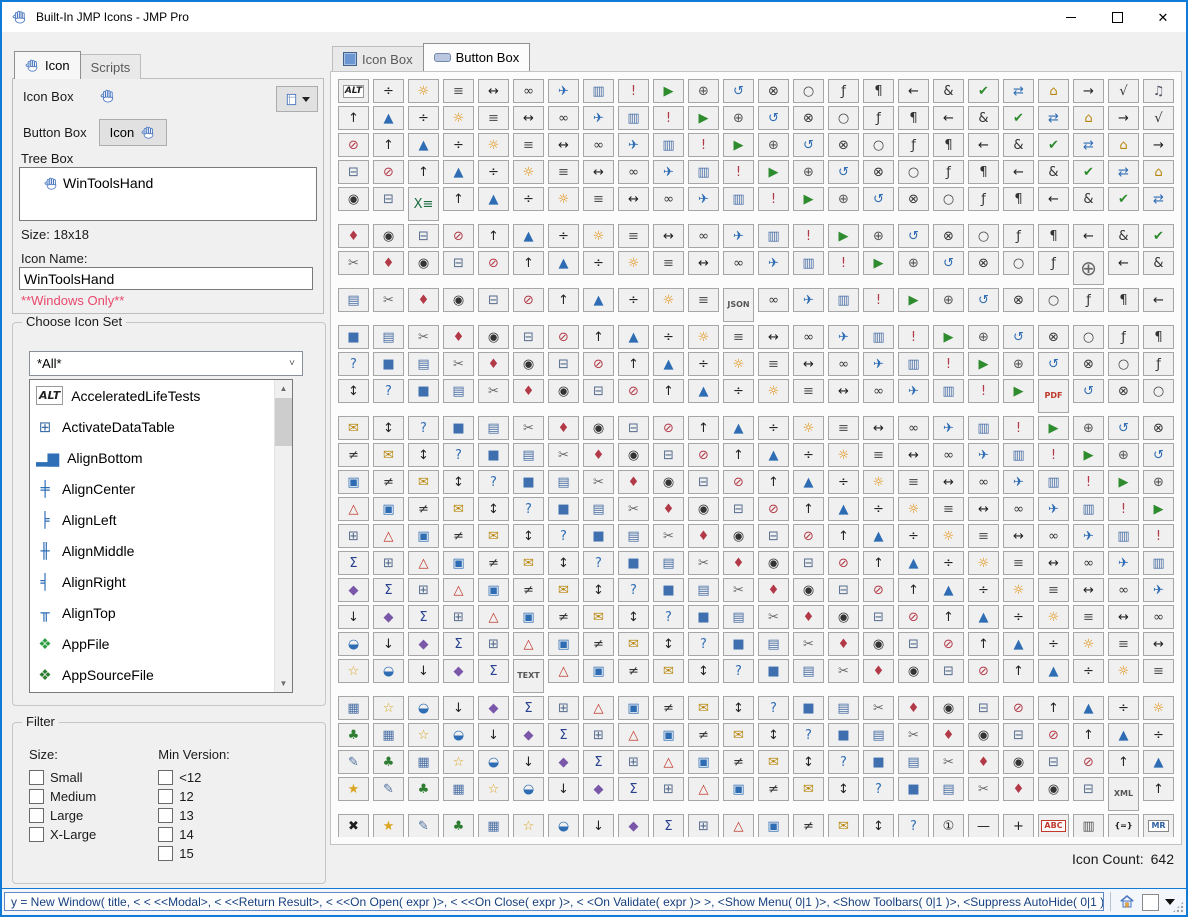 The width and height of the screenshot is (1188, 917). What do you see at coordinates (878, 118) in the screenshot?
I see `grid-icon-button-39: ƒ` at bounding box center [878, 118].